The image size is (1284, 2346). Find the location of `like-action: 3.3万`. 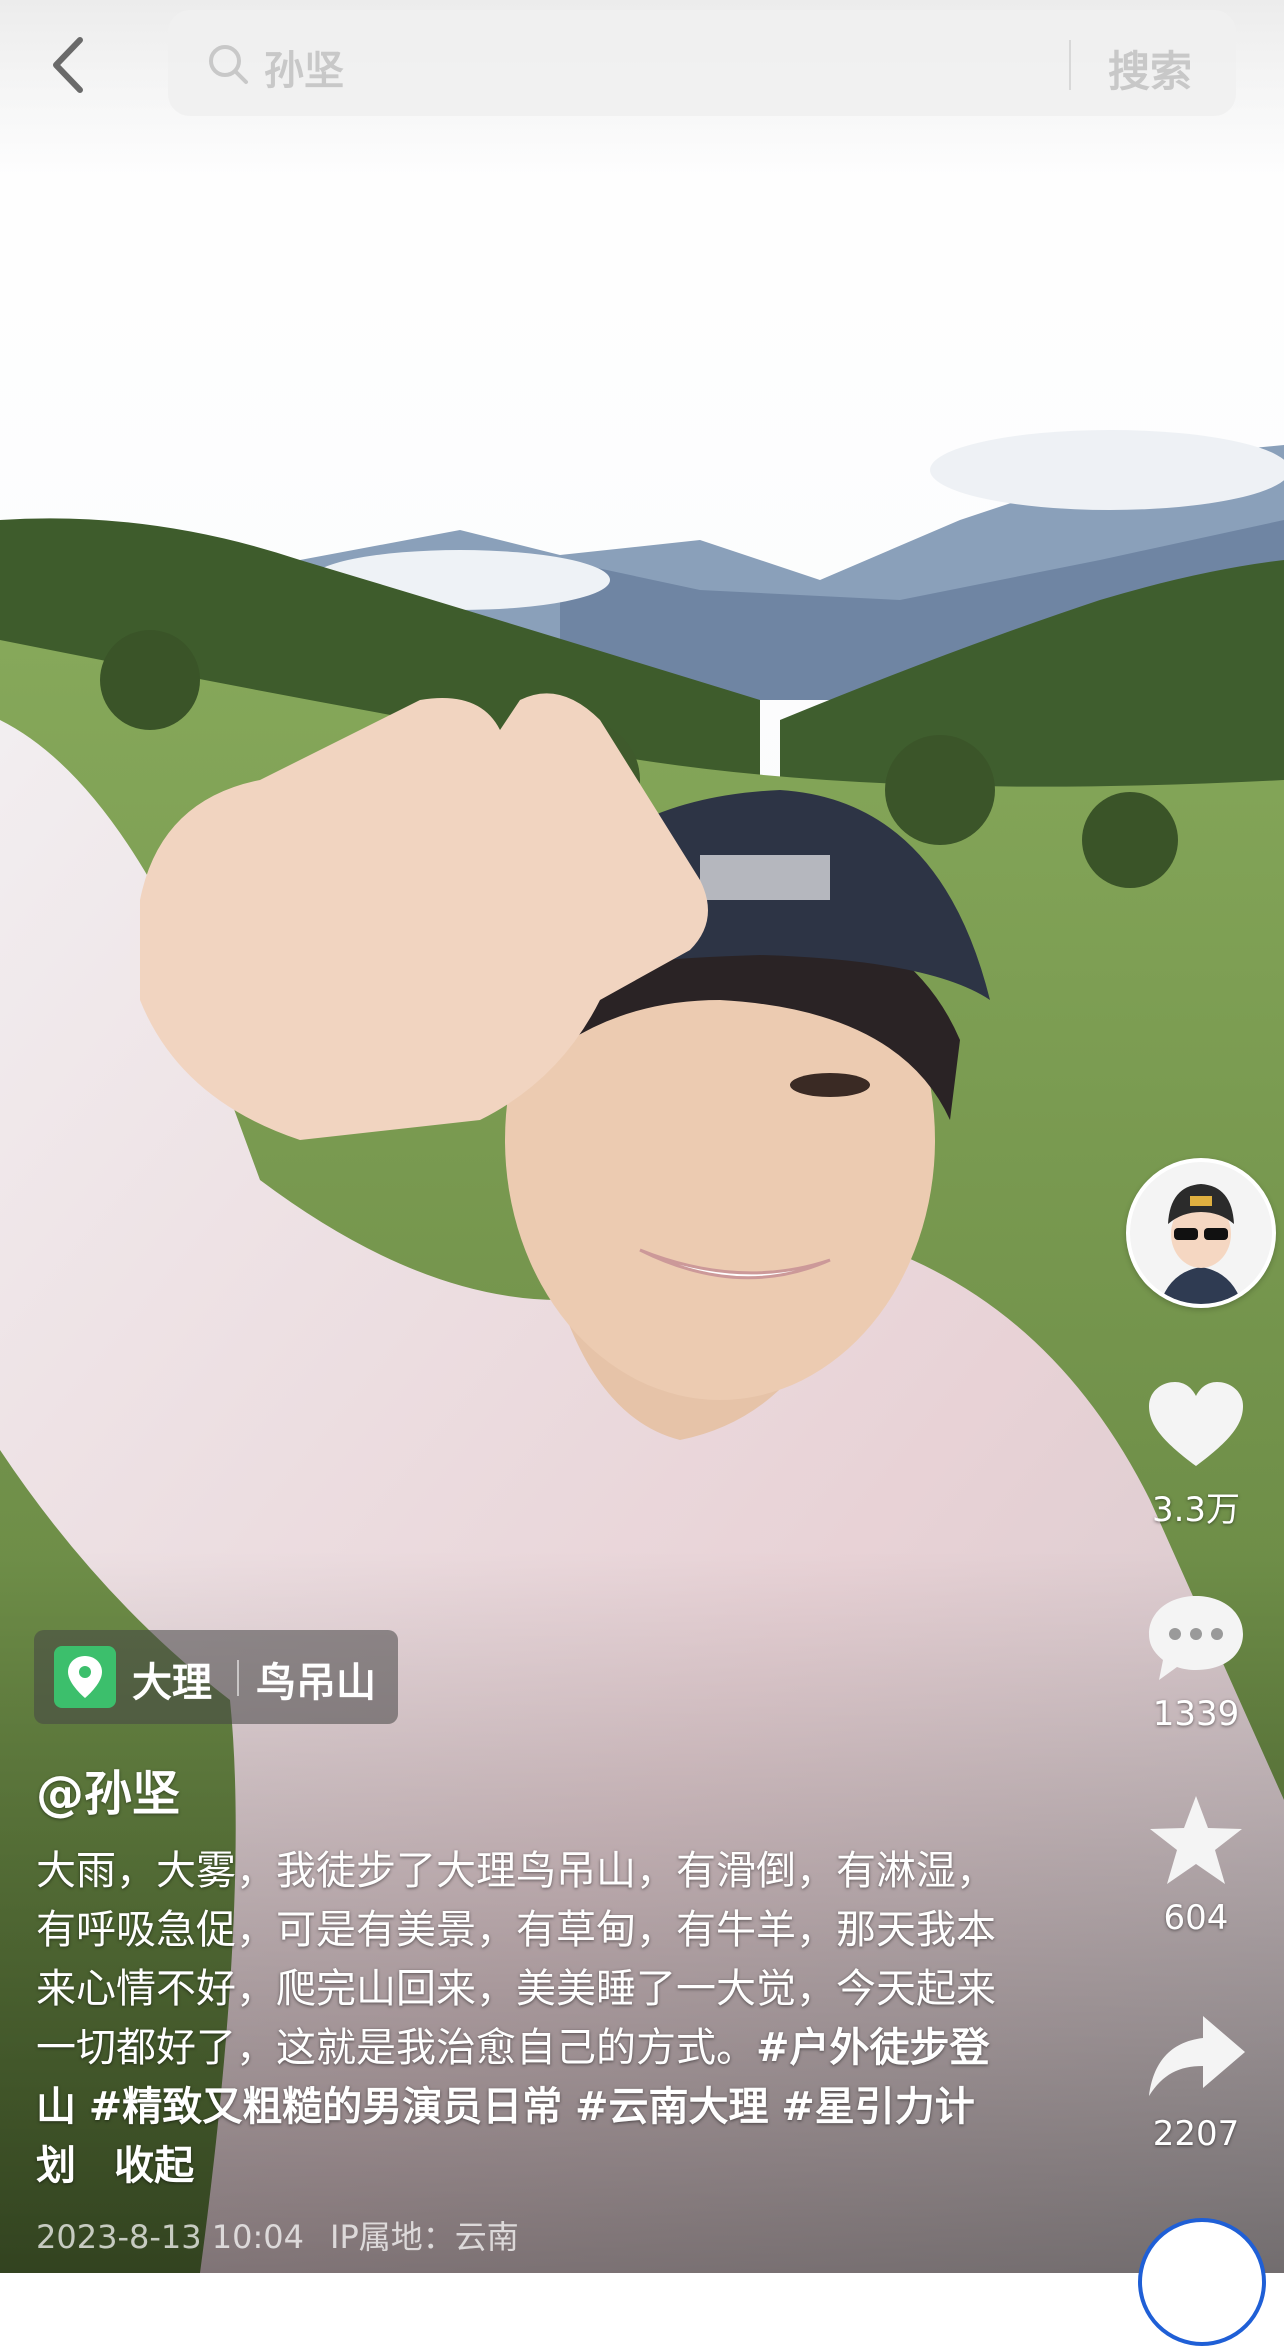

like-action: 3.3万 is located at coordinates (1195, 1453).